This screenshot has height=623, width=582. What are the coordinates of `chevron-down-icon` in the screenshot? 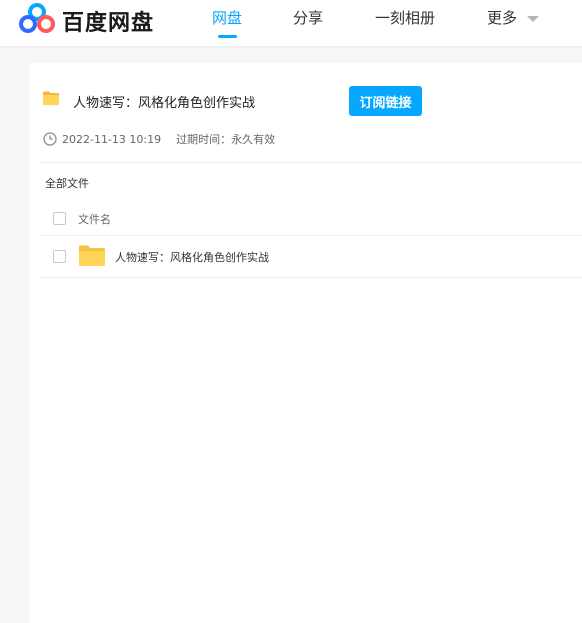 It's located at (533, 19).